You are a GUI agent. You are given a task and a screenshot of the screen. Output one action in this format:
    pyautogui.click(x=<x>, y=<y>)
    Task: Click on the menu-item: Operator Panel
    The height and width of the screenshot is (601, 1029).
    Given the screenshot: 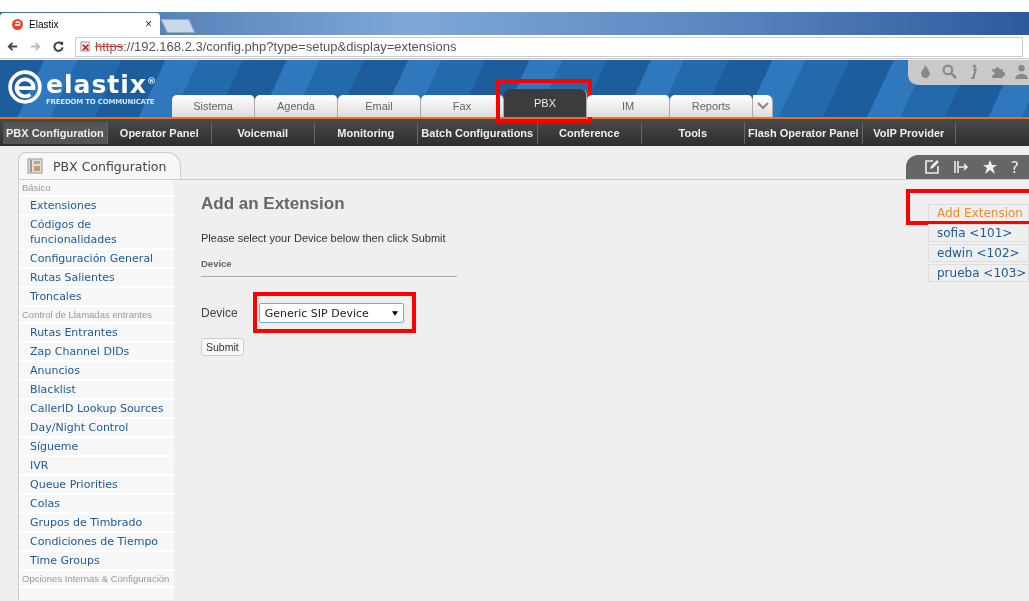 What is the action you would take?
    pyautogui.click(x=159, y=132)
    